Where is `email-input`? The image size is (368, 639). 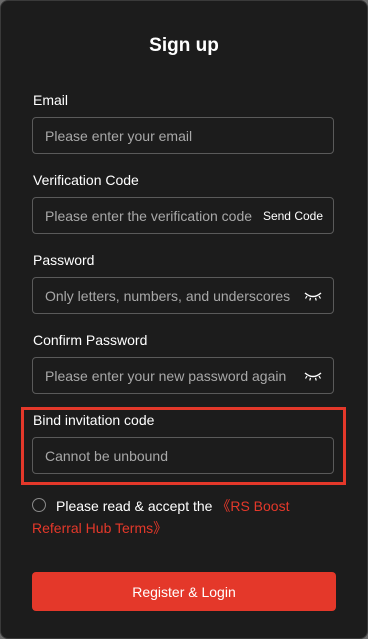
email-input is located at coordinates (183, 135).